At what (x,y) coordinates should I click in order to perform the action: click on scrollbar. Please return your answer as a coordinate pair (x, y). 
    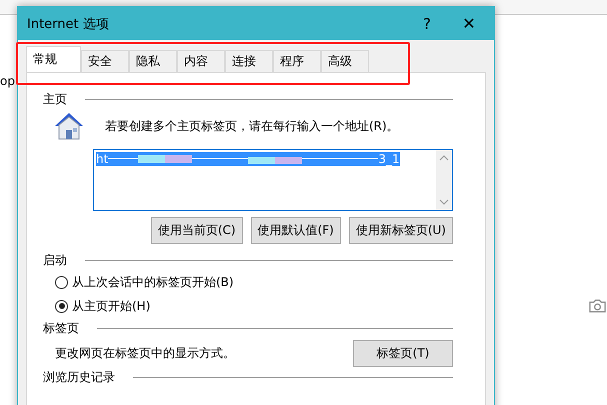
    Looking at the image, I should click on (444, 180).